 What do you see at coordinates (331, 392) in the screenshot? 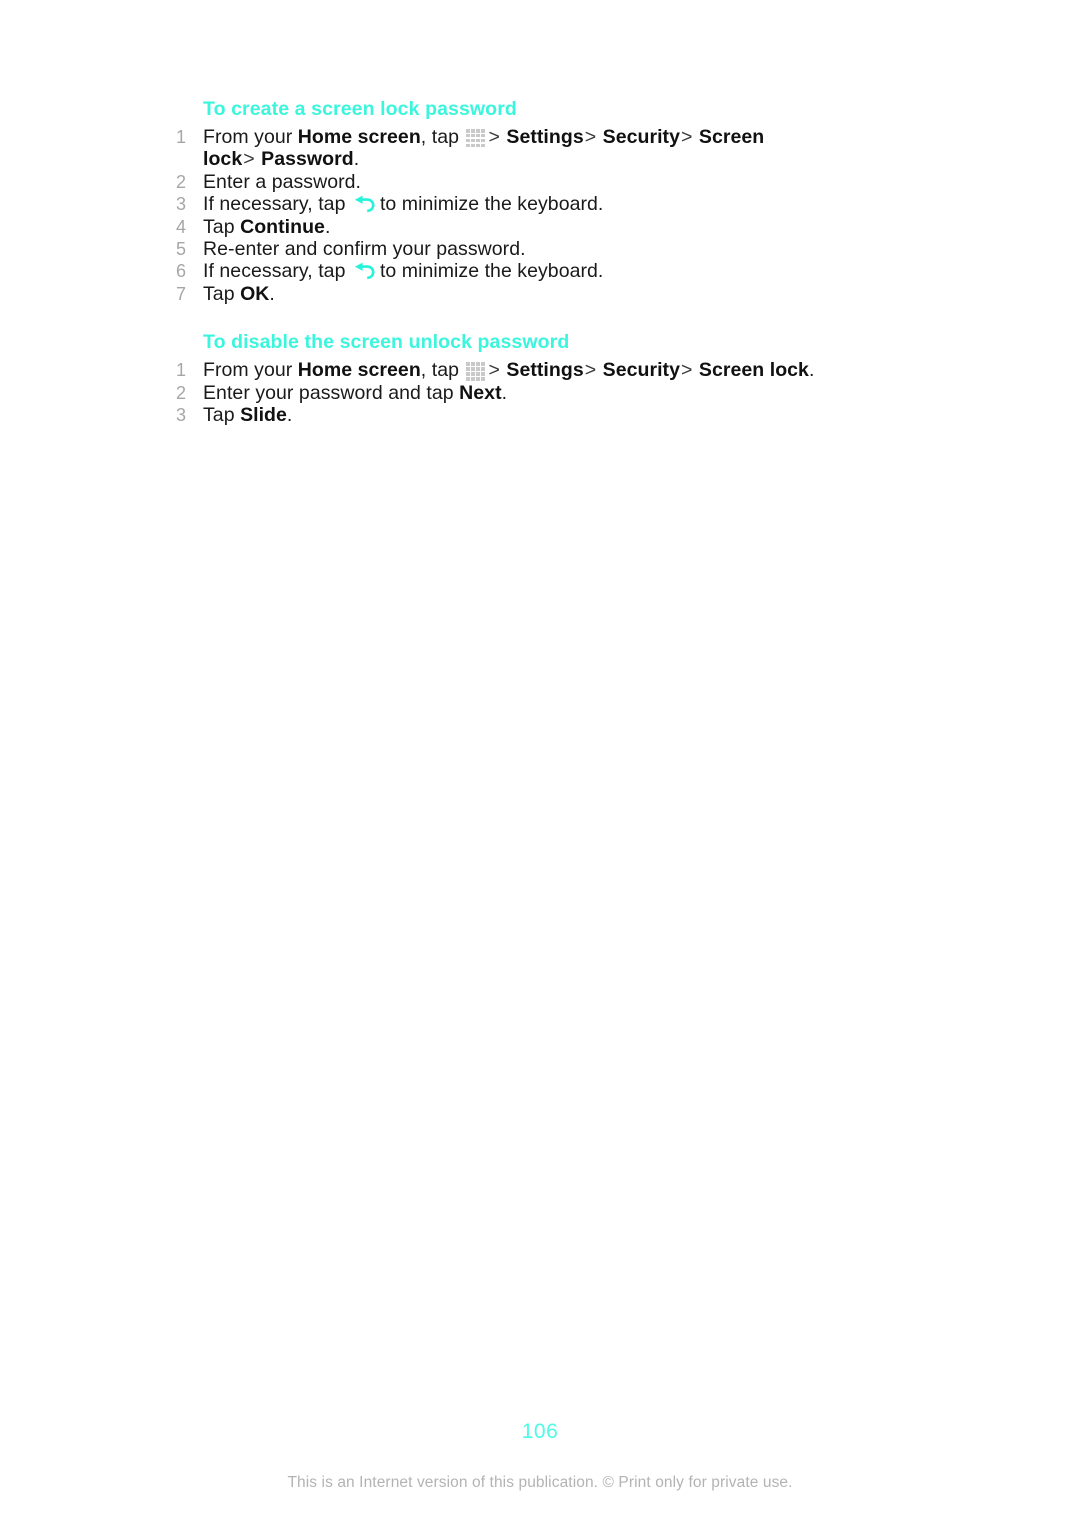
I see `step-text-run: Enter your password and tap` at bounding box center [331, 392].